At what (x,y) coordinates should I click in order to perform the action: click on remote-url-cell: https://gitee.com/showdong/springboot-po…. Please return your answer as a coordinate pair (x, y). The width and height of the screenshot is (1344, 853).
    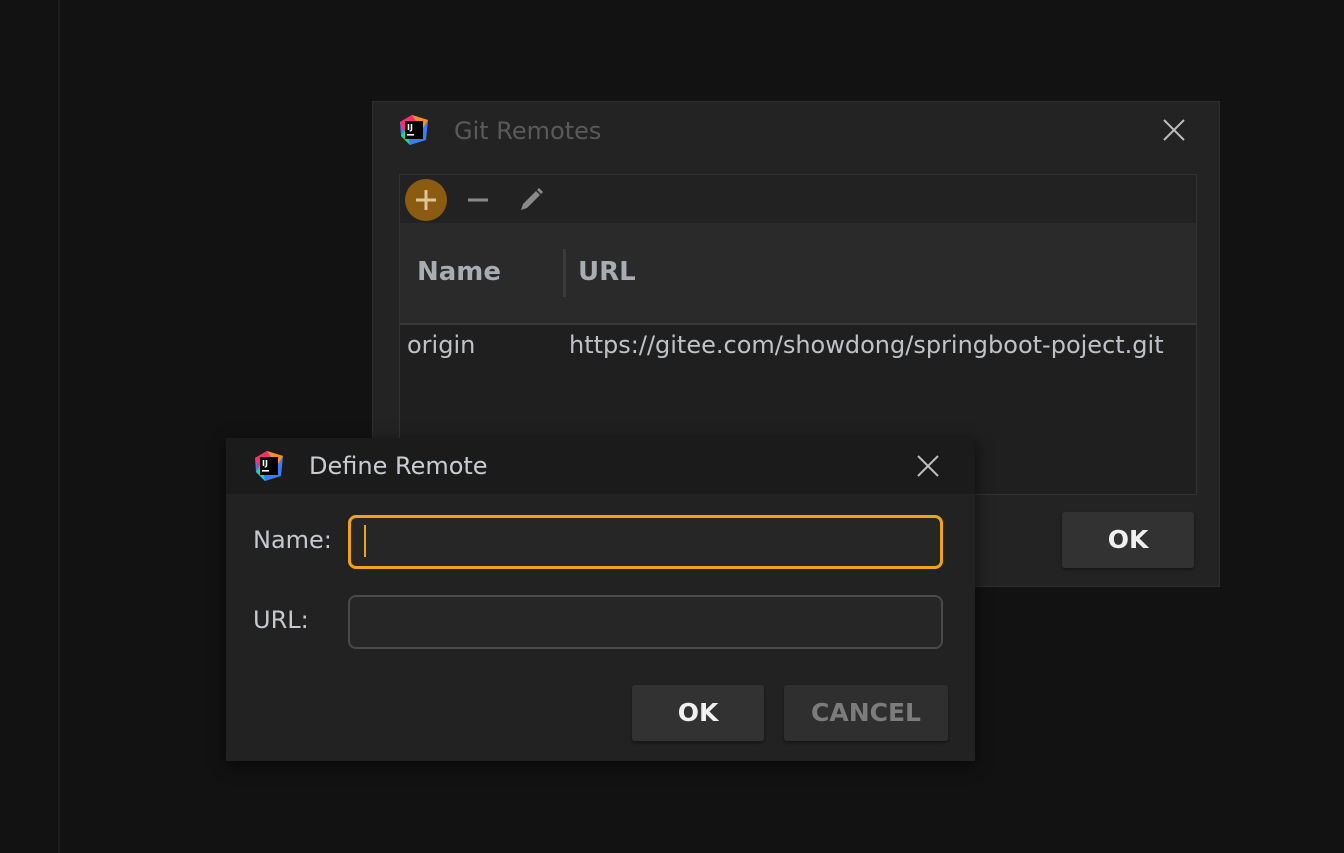
    Looking at the image, I should click on (866, 345).